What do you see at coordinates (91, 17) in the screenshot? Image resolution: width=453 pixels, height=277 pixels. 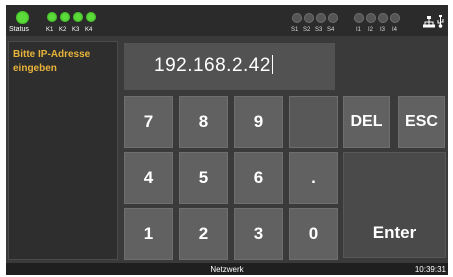 I see `k4-led` at bounding box center [91, 17].